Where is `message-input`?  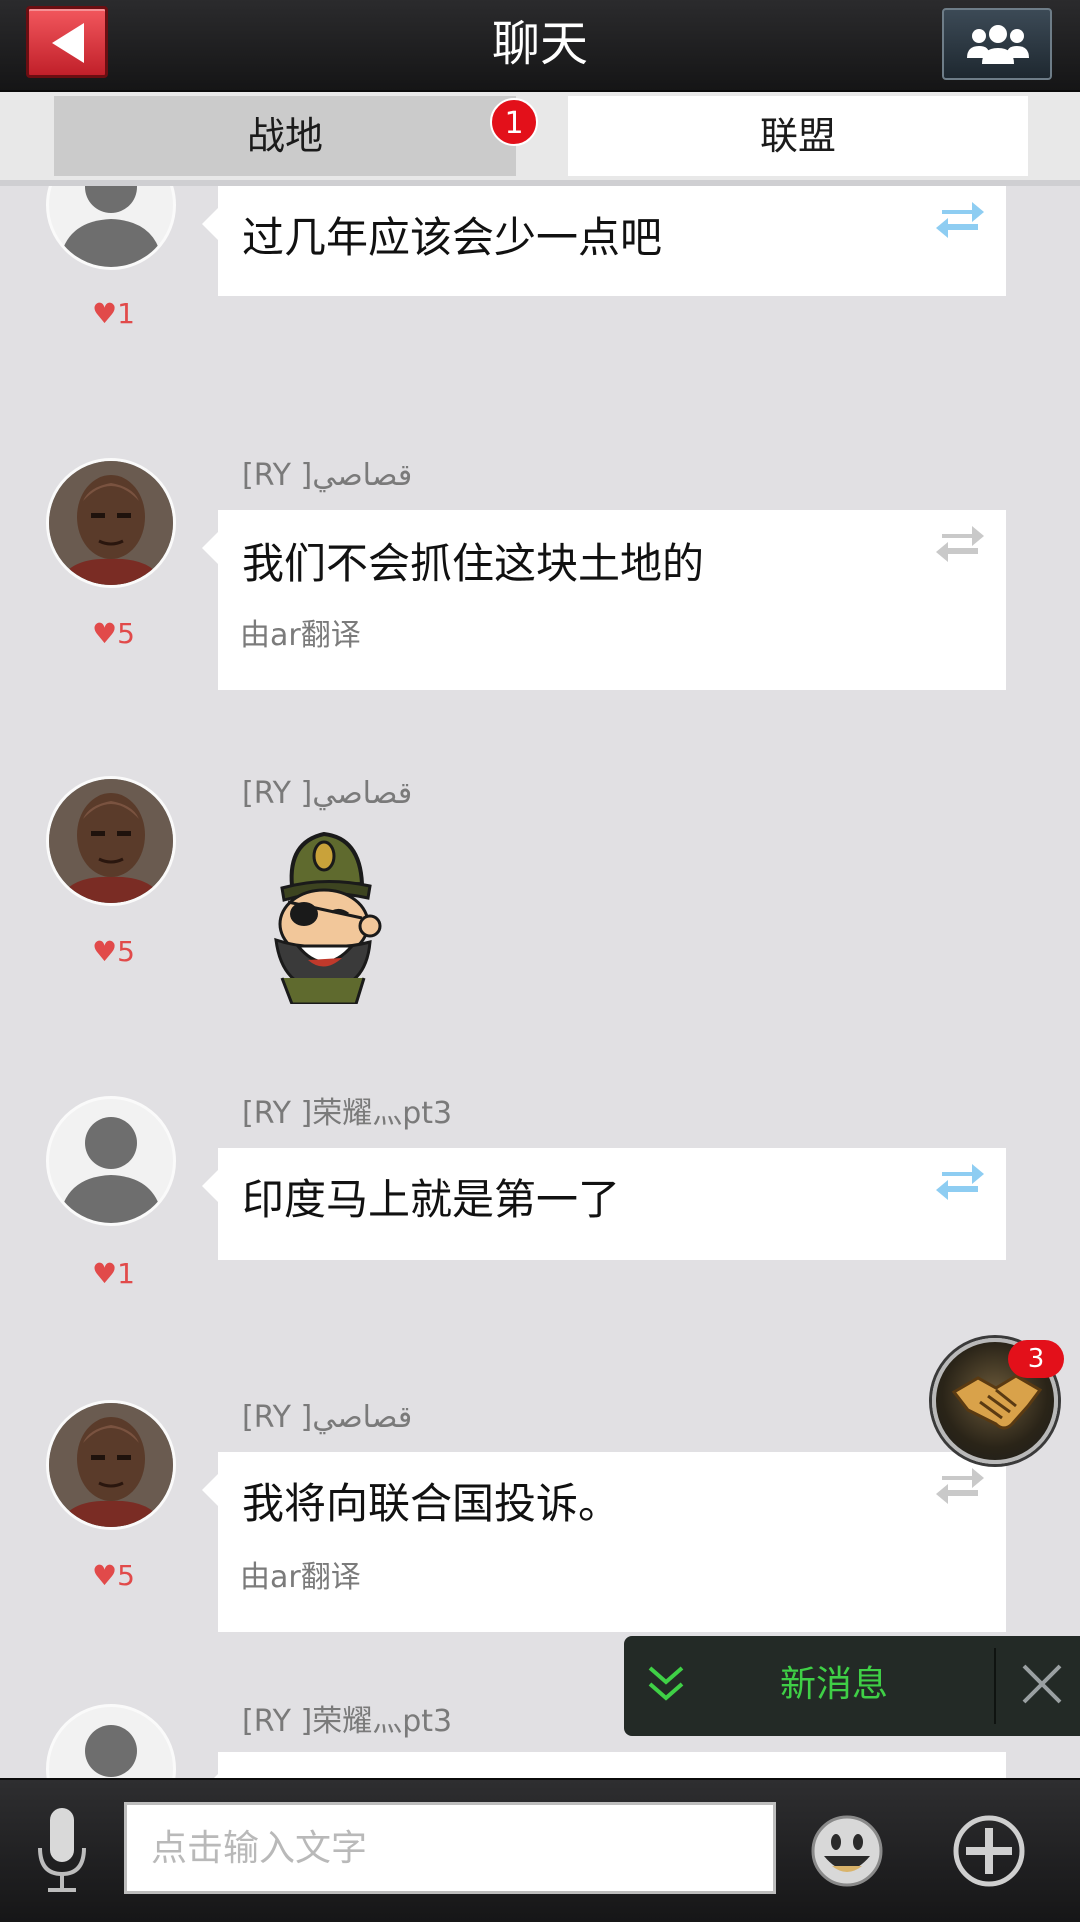
message-input is located at coordinates (450, 1848).